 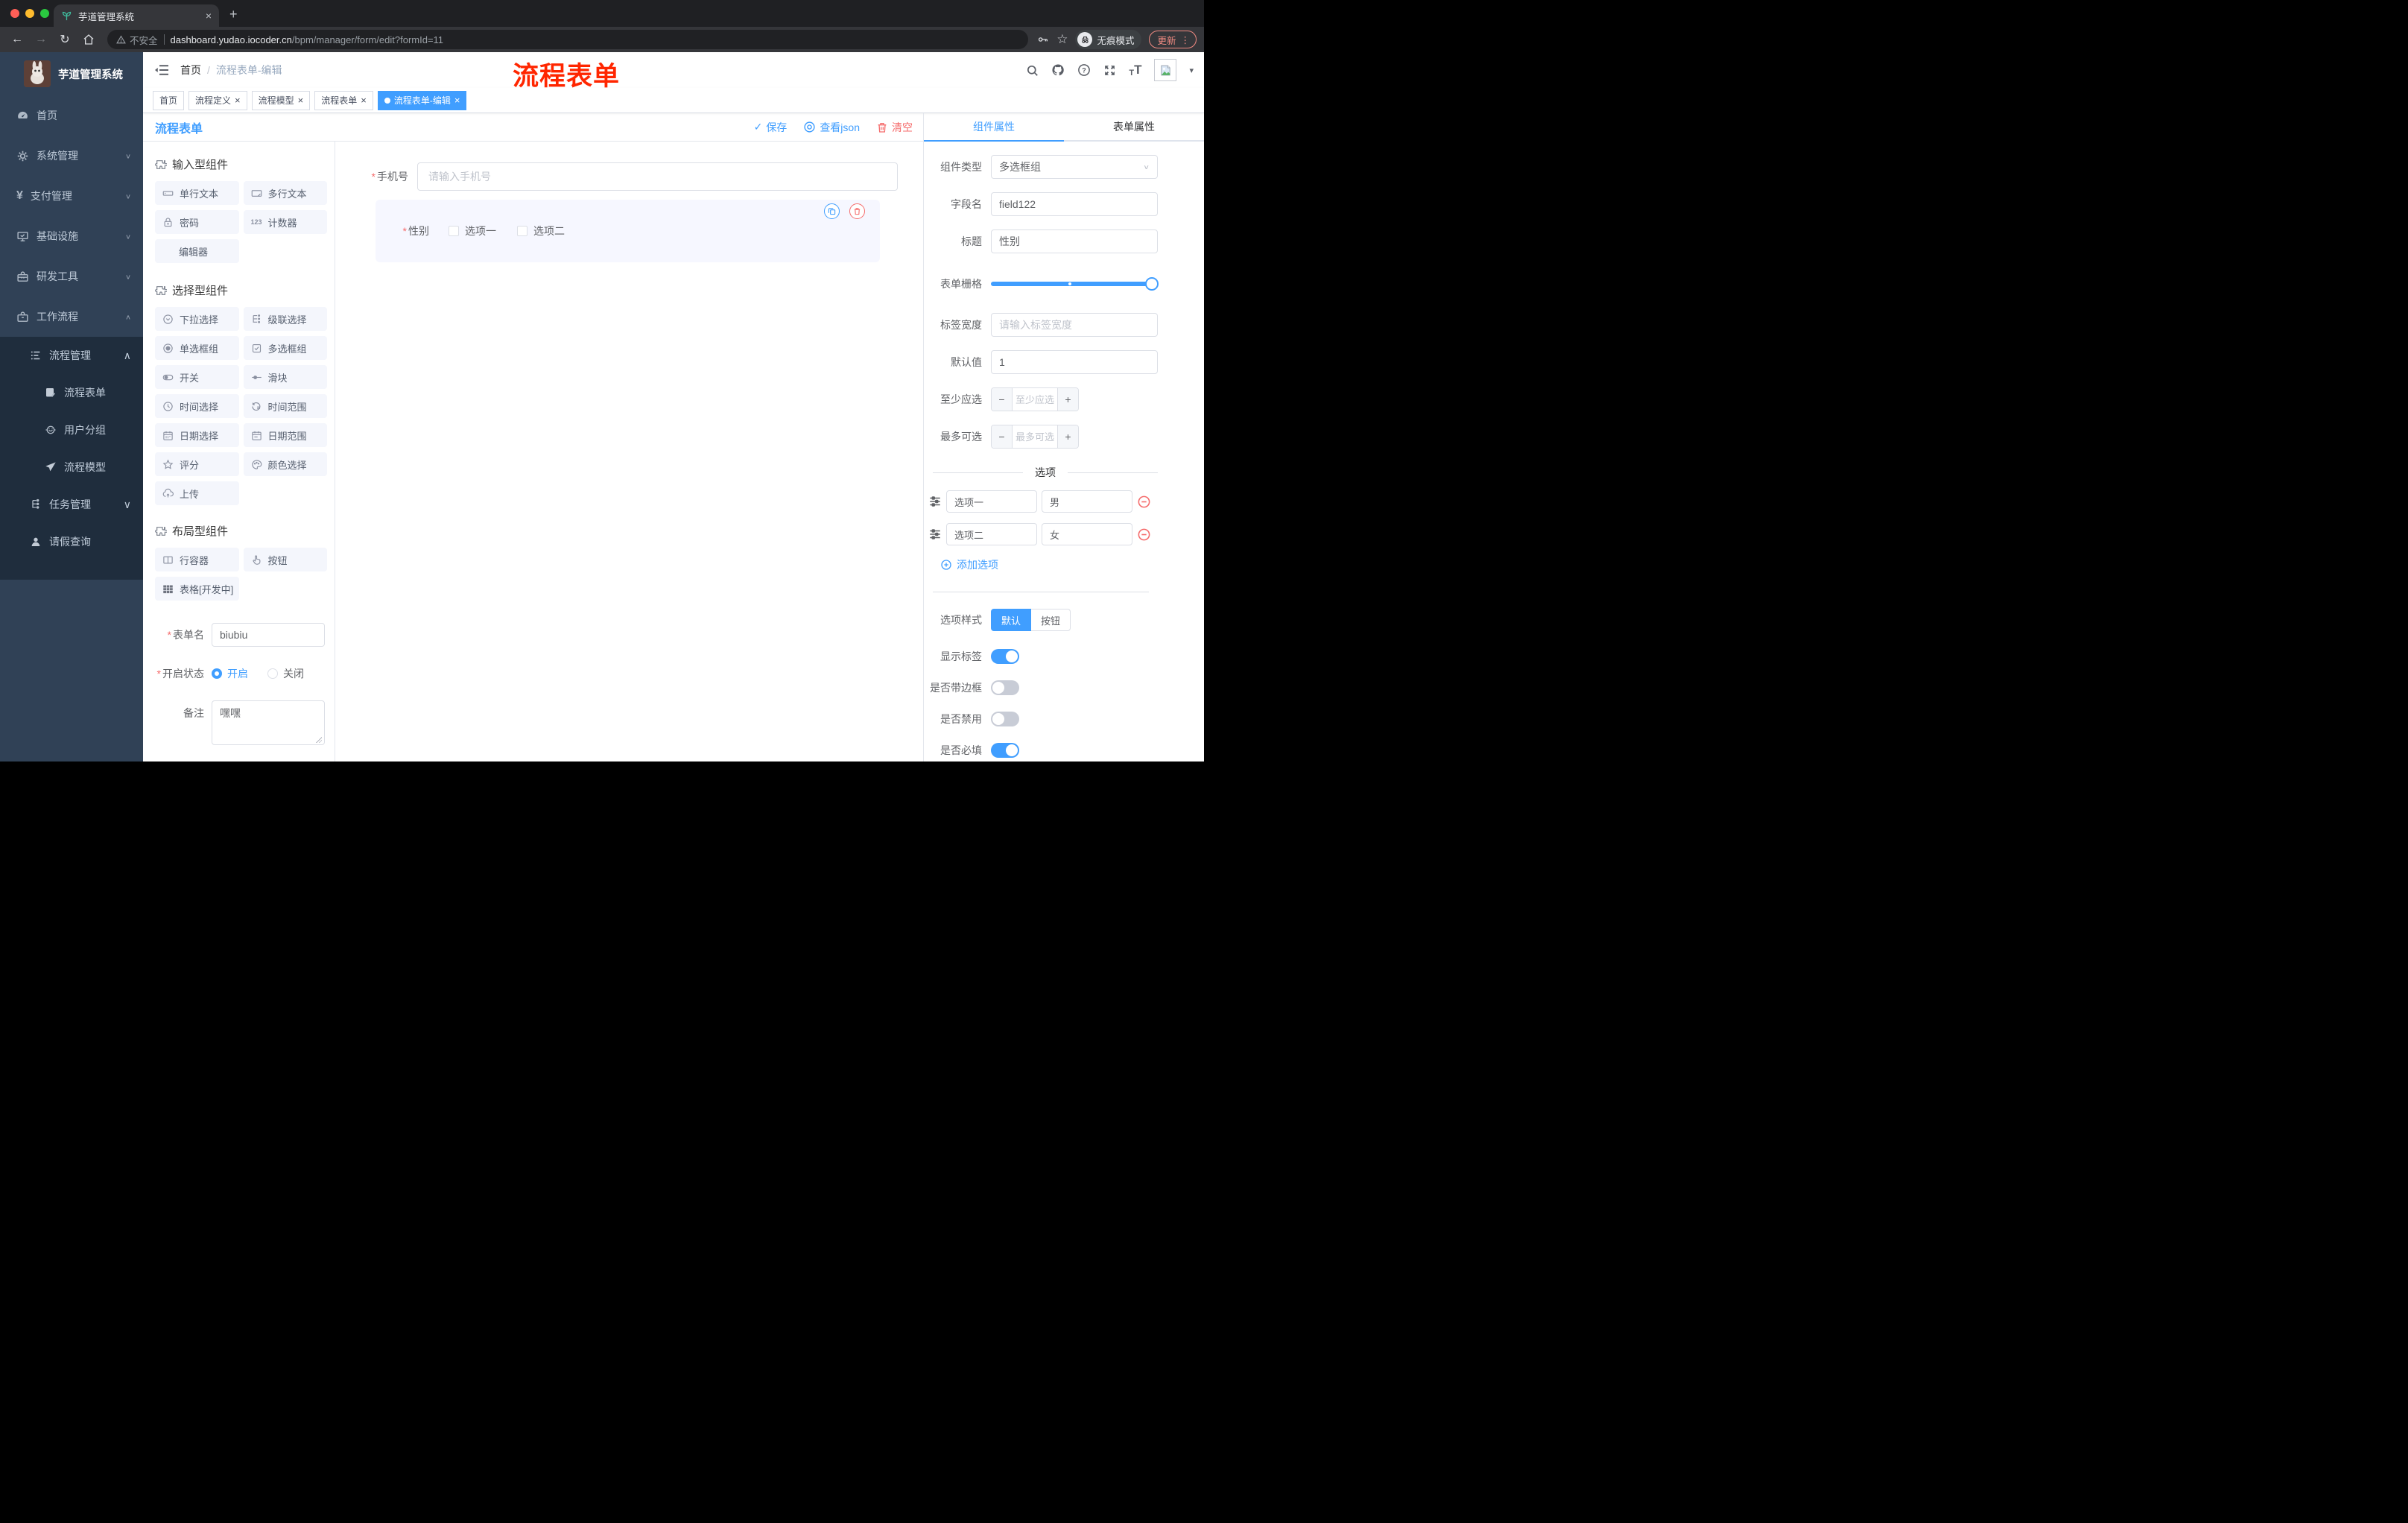 I want to click on copy-widget-button, so click(x=832, y=211).